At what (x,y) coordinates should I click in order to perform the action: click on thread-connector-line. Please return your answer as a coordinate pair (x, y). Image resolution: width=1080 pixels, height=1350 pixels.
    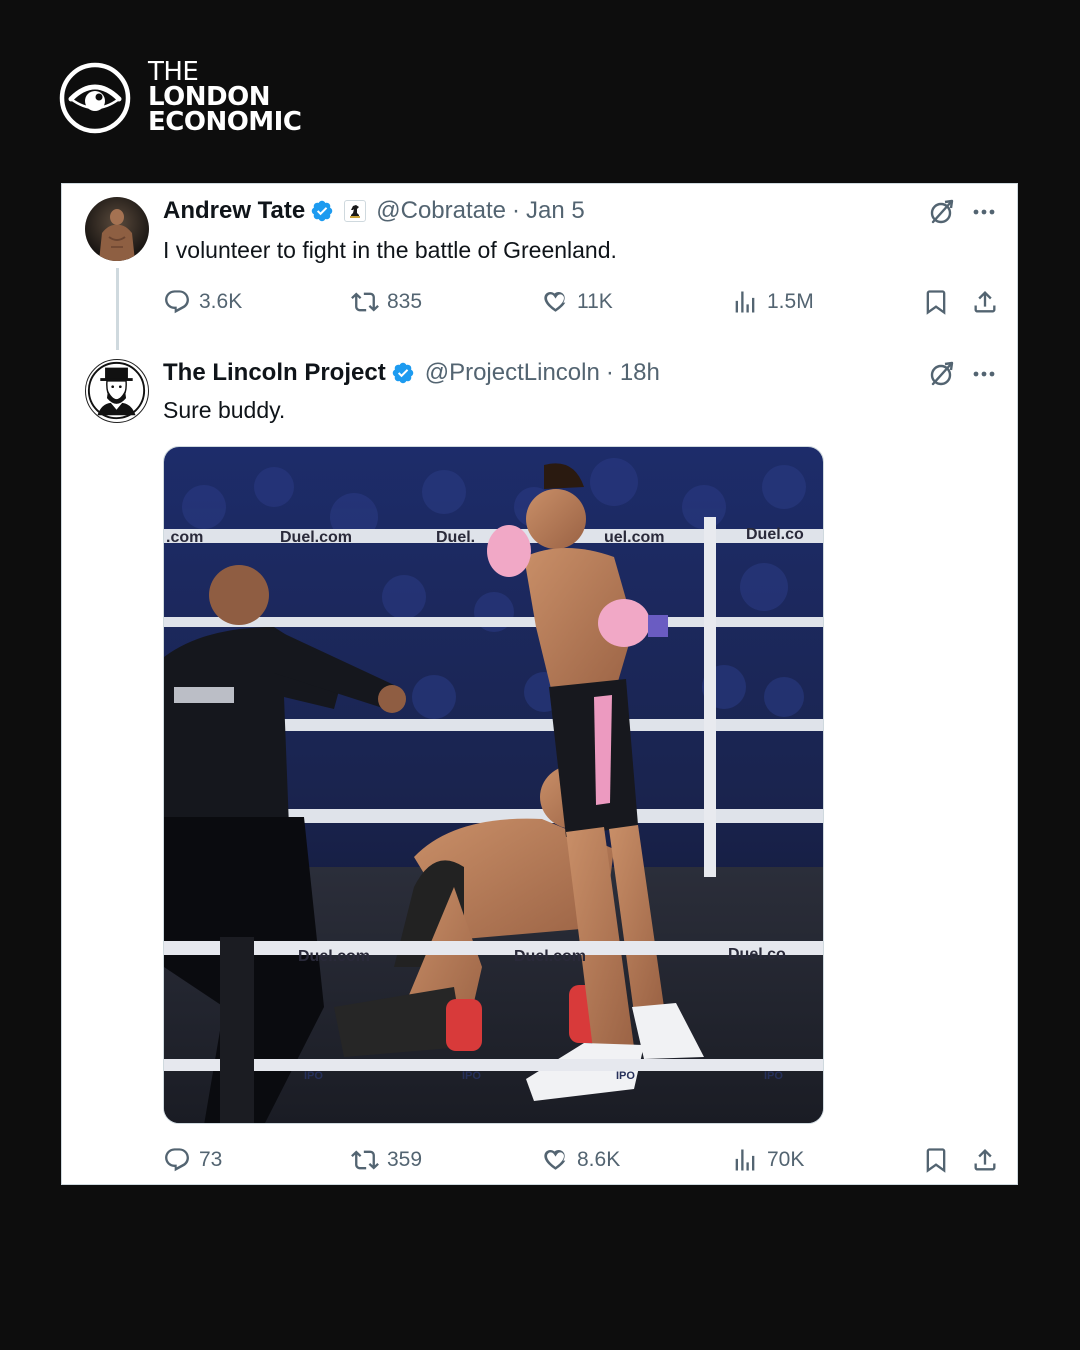
    Looking at the image, I should click on (117, 309).